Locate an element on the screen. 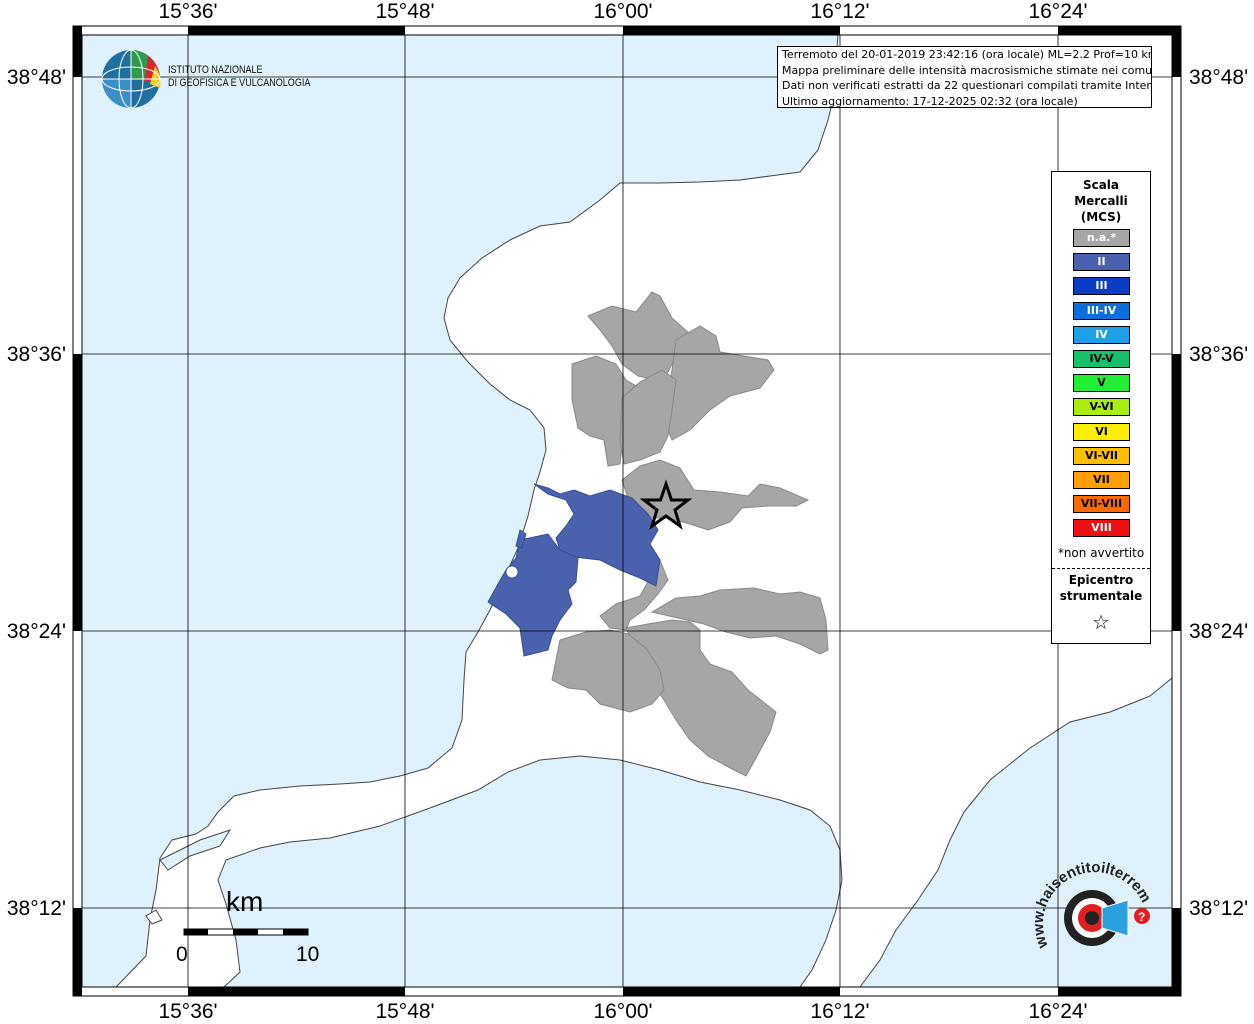  legend-title: Scala Mercalli (MCS) is located at coordinates (1101, 201).